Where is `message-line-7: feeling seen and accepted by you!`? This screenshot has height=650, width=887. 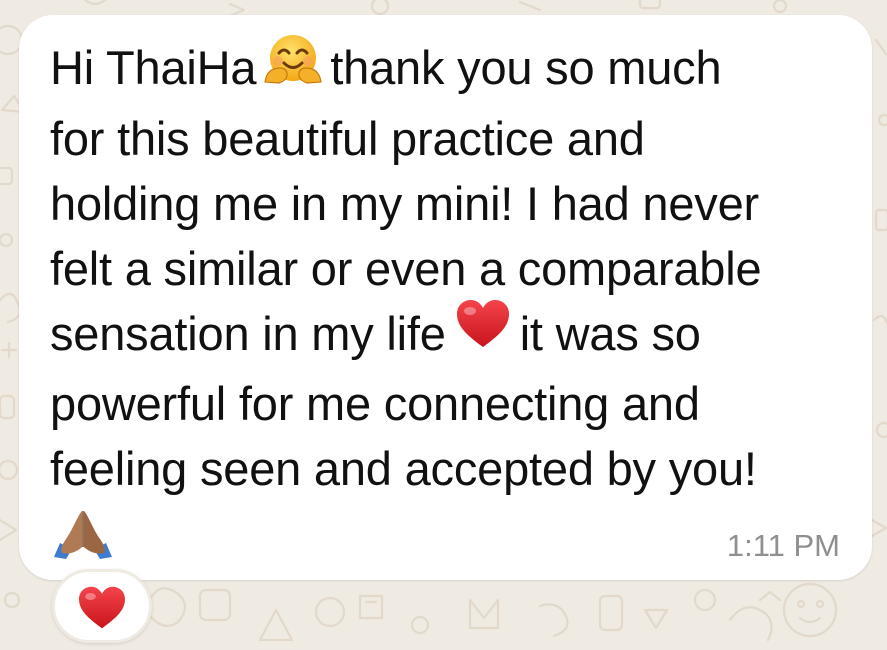 message-line-7: feeling seen and accepted by you! is located at coordinates (403, 469).